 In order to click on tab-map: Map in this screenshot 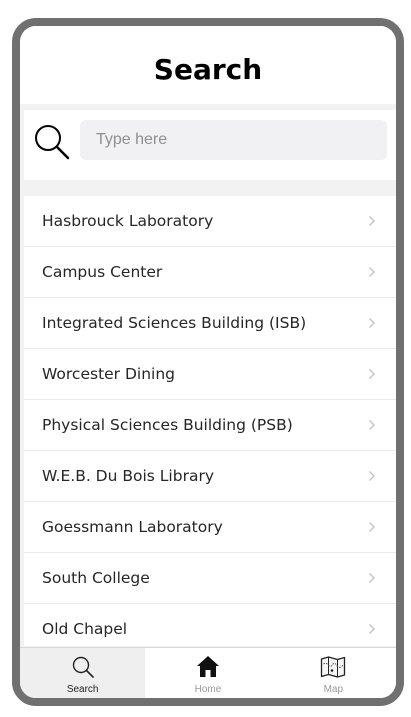, I will do `click(333, 673)`.